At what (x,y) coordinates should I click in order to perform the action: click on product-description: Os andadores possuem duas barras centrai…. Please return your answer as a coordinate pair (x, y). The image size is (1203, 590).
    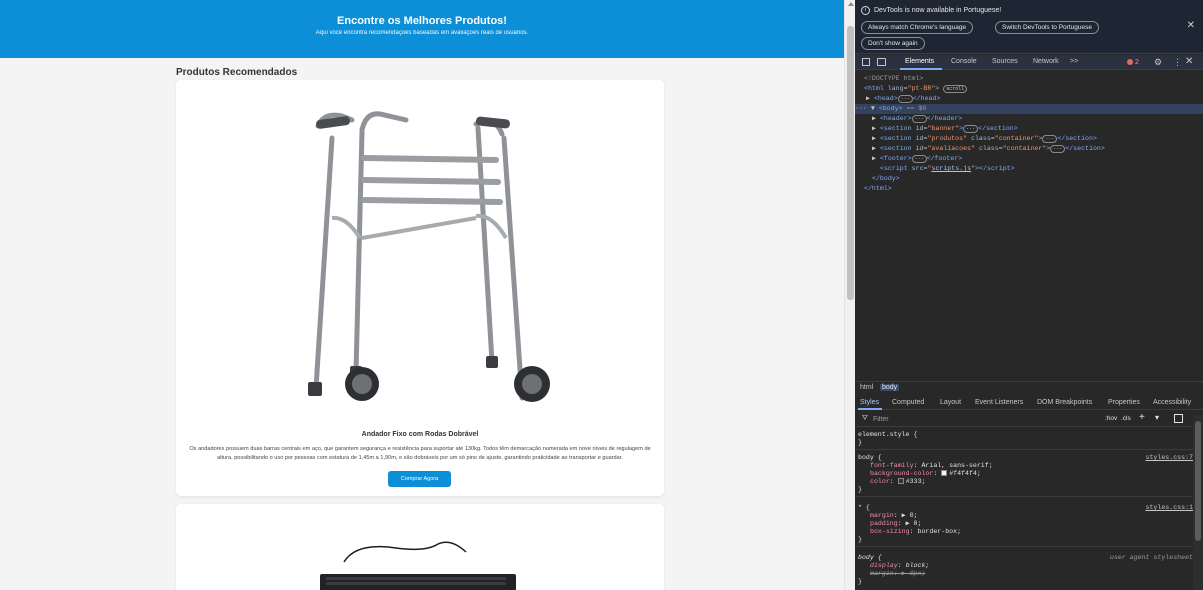
    Looking at the image, I should click on (420, 453).